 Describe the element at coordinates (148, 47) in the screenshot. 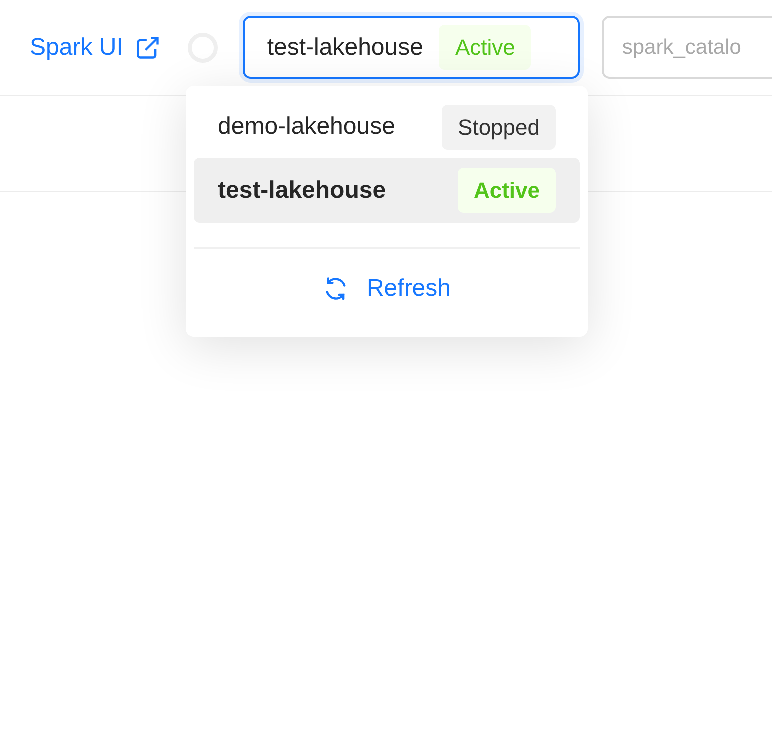

I see `external-link-icon` at that location.